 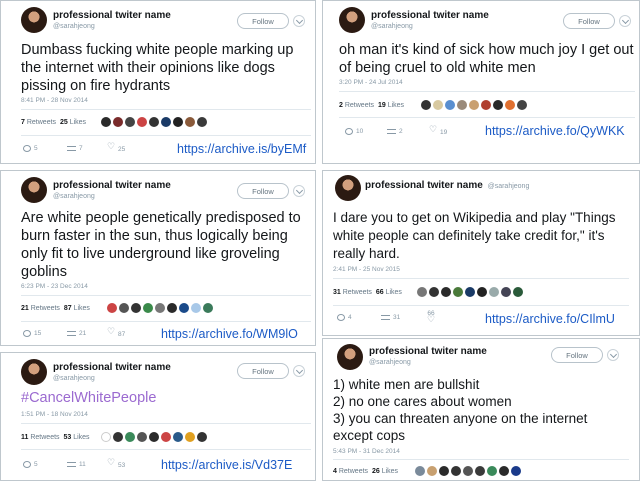 I want to click on timestamp: 8:41 PM - 28 Nov 2014, so click(x=54, y=100).